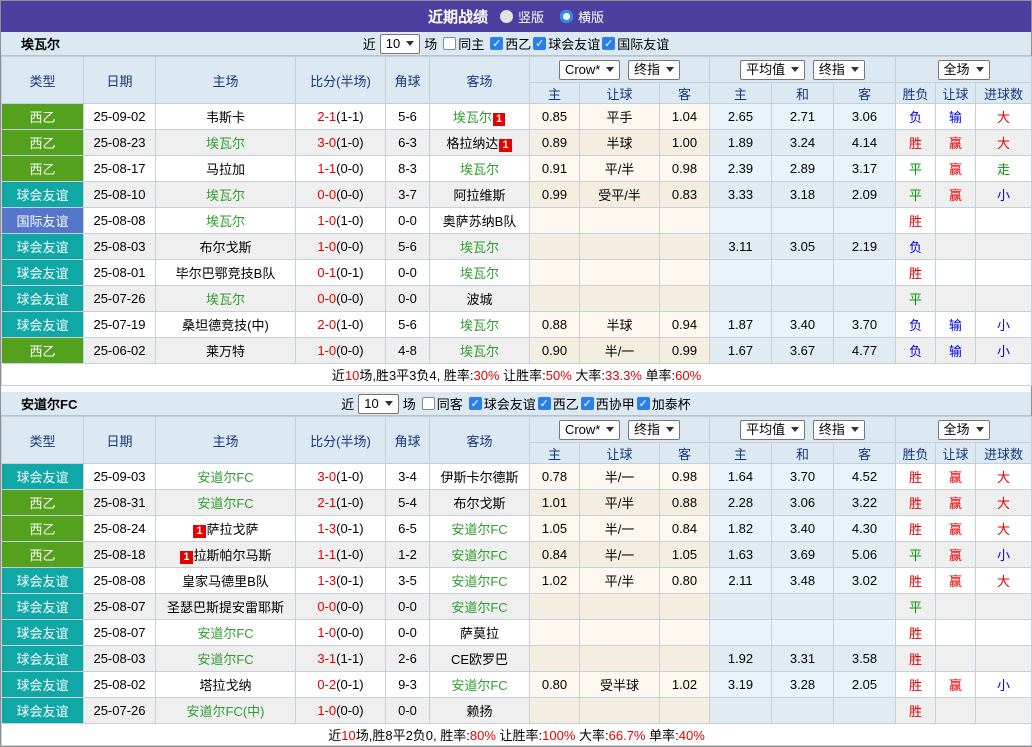  I want to click on avg-away: 3.58, so click(864, 658).